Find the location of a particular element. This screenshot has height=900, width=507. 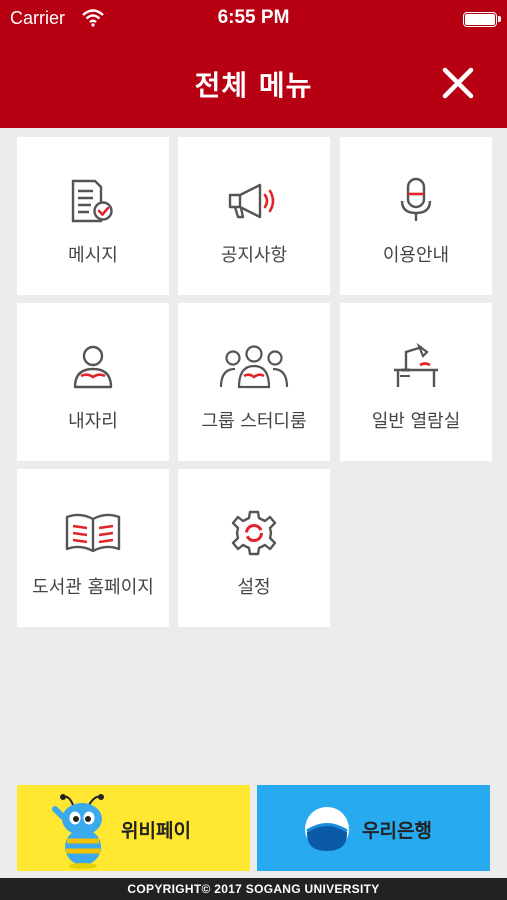

bottom-shortcuts: 위비페이 우리은행 is located at coordinates (253, 828).